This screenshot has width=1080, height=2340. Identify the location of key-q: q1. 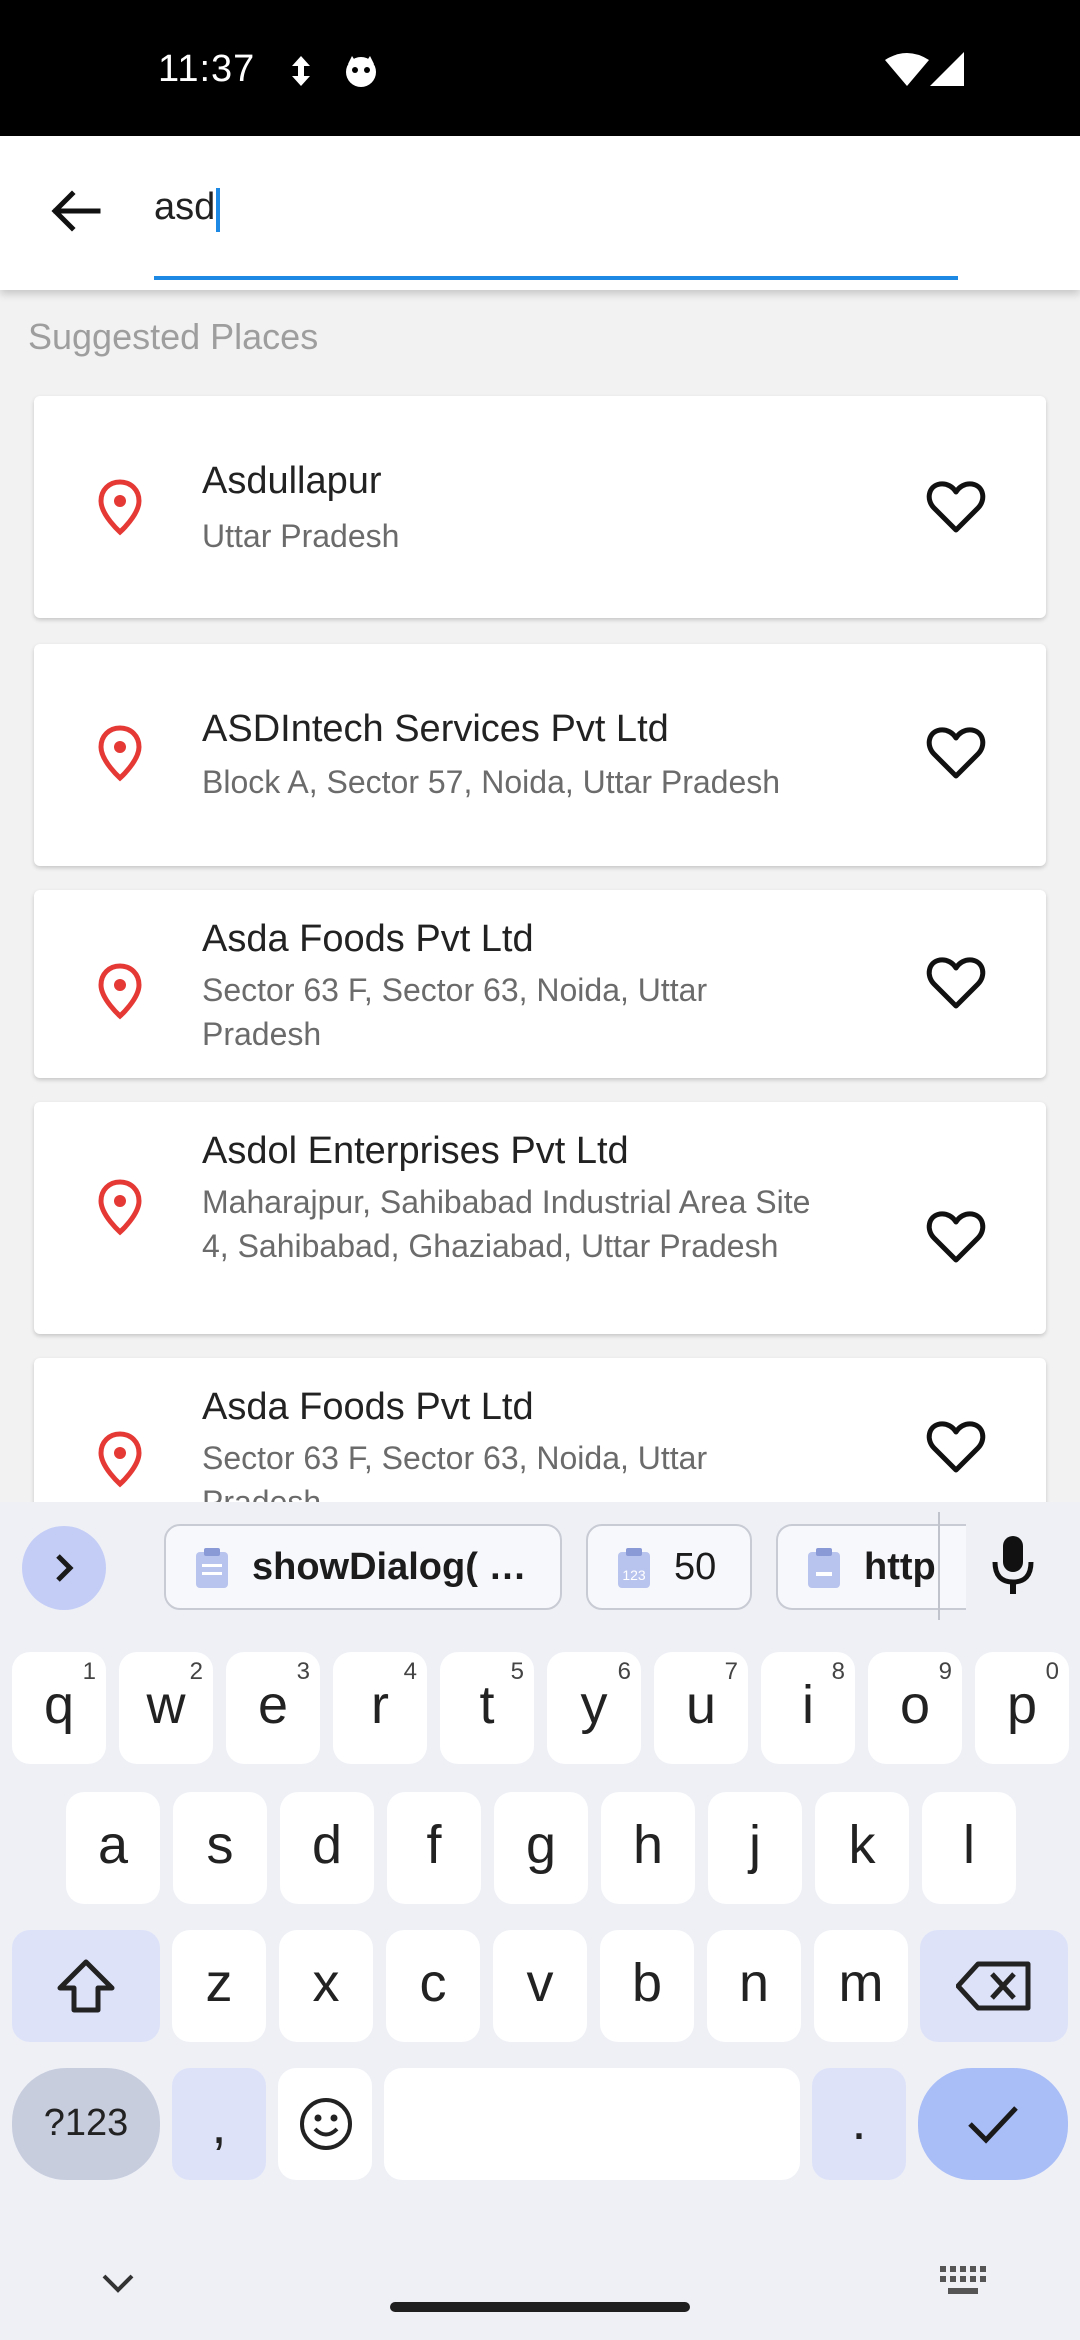
(59, 1708).